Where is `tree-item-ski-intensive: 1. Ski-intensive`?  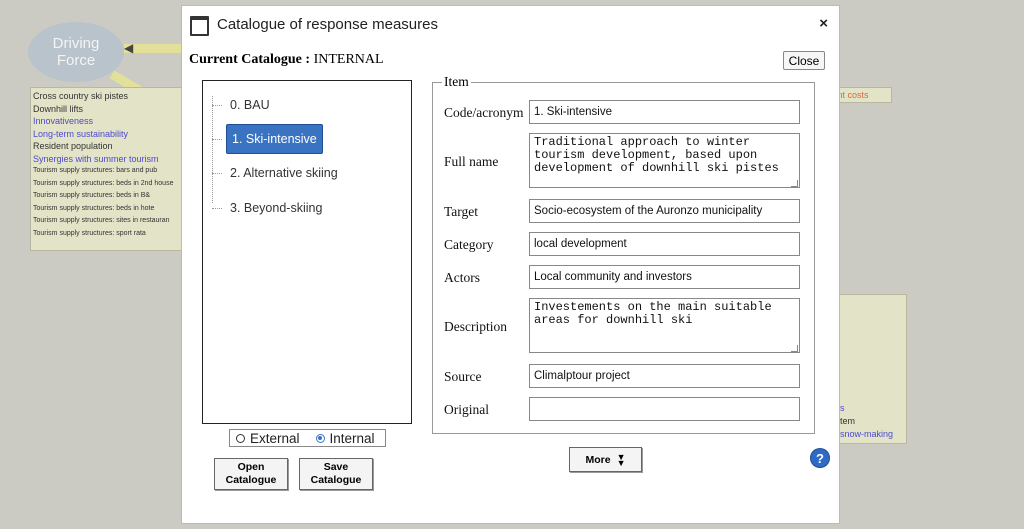 tree-item-ski-intensive: 1. Ski-intensive is located at coordinates (267, 139).